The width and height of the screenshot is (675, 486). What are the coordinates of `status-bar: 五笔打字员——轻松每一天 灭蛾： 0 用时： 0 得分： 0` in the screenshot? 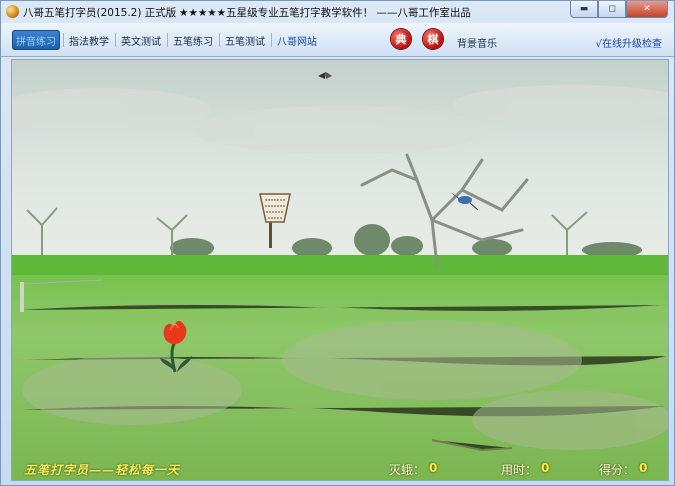 It's located at (340, 469).